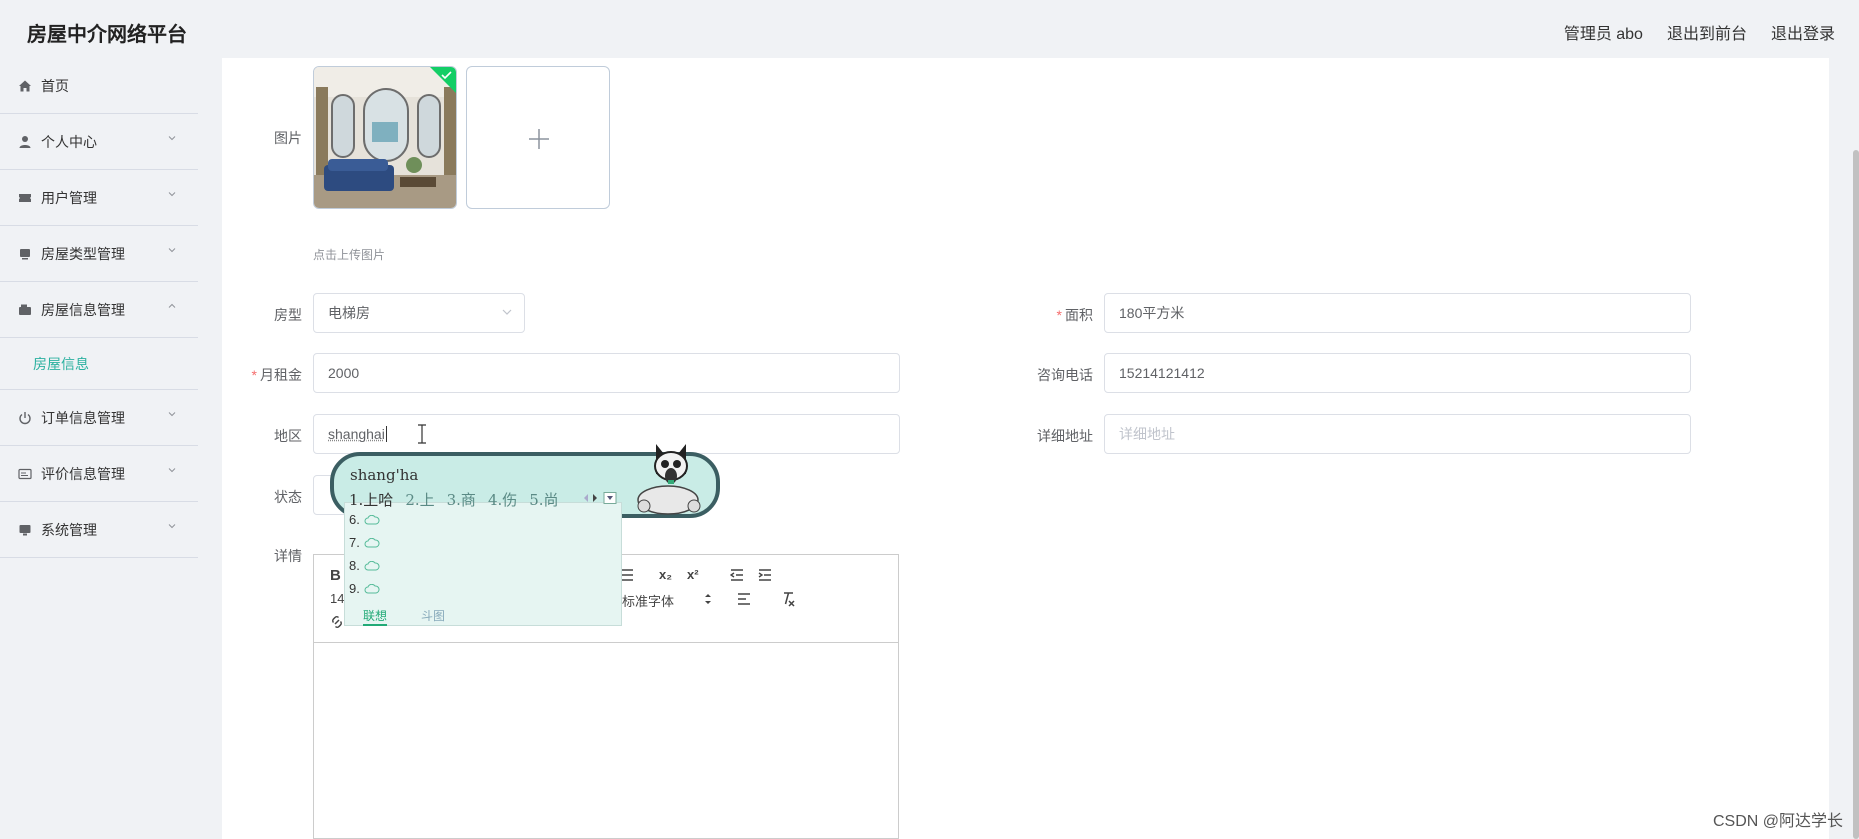  I want to click on image-upload-button, so click(538, 137).